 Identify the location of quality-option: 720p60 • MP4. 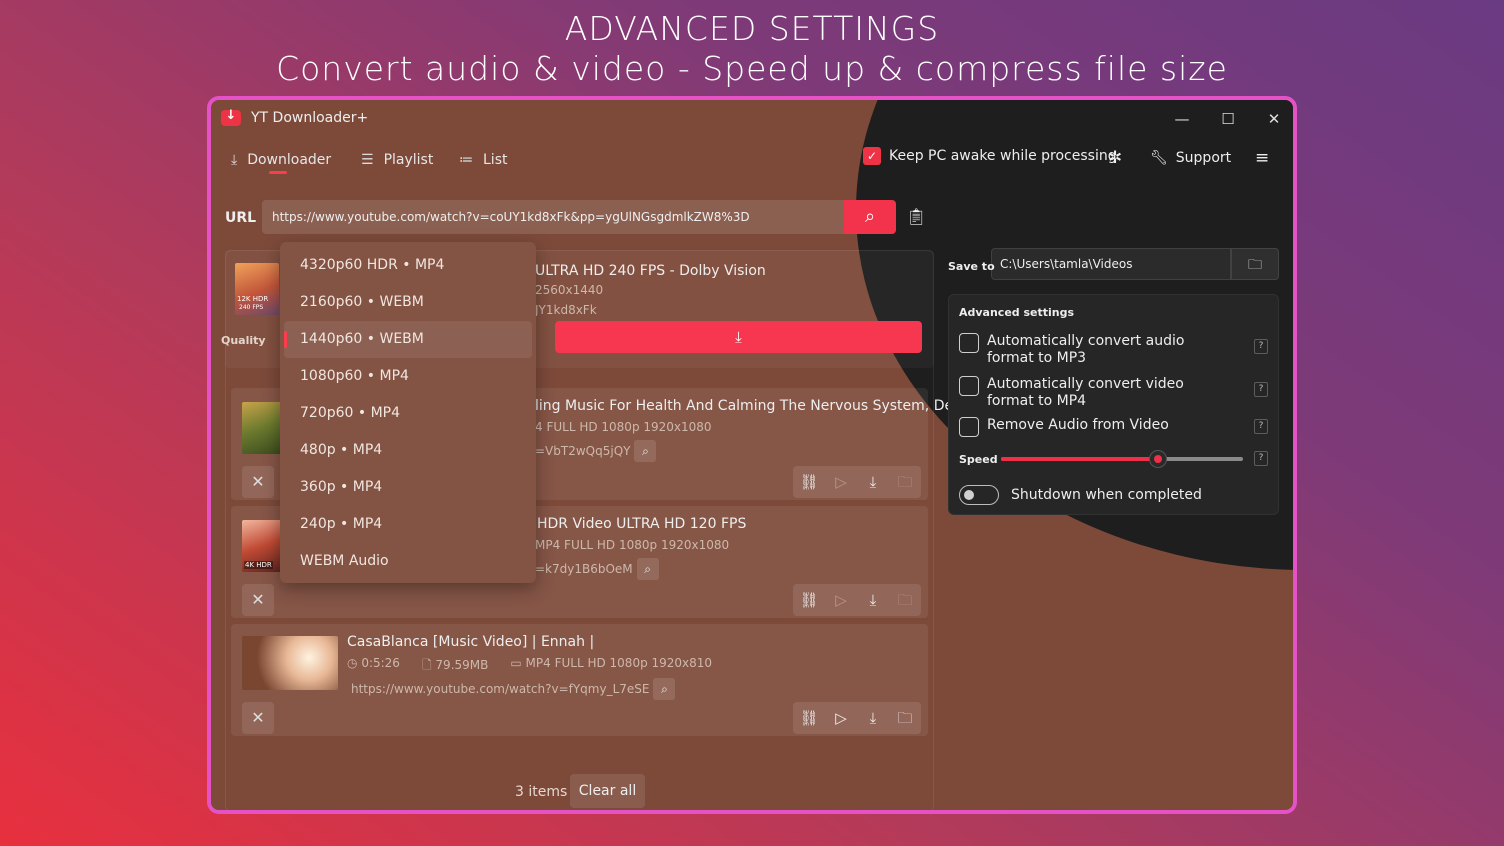
(408, 413).